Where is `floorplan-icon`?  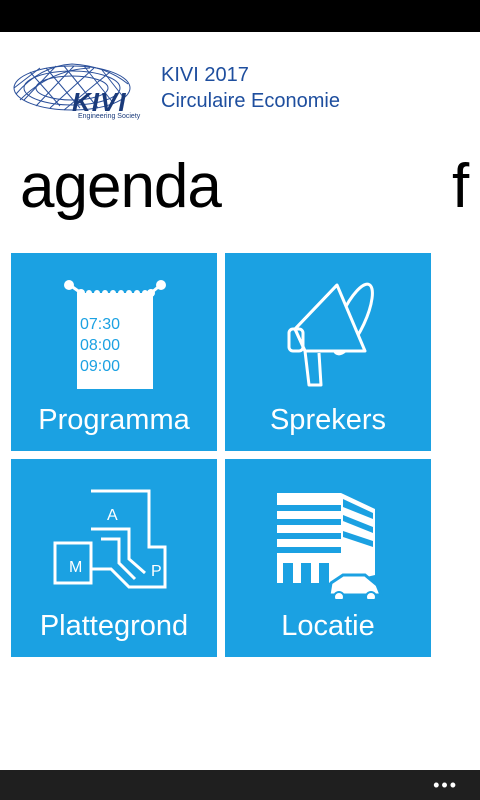 floorplan-icon is located at coordinates (114, 529).